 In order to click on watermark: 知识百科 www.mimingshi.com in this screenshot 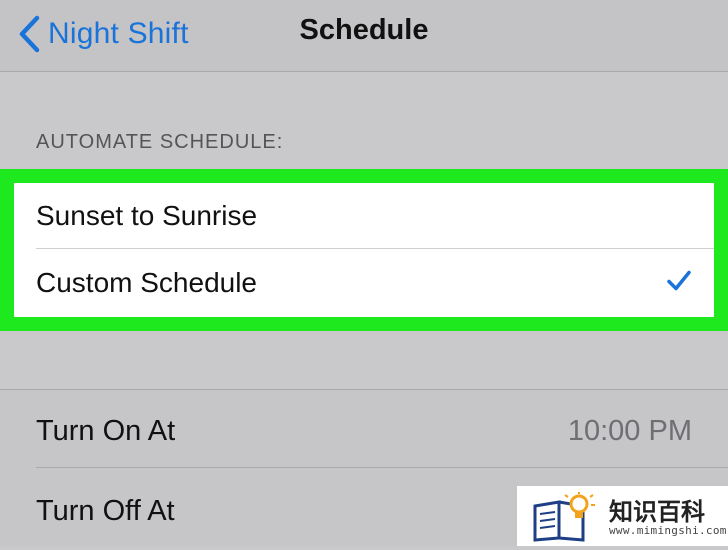, I will do `click(622, 516)`.